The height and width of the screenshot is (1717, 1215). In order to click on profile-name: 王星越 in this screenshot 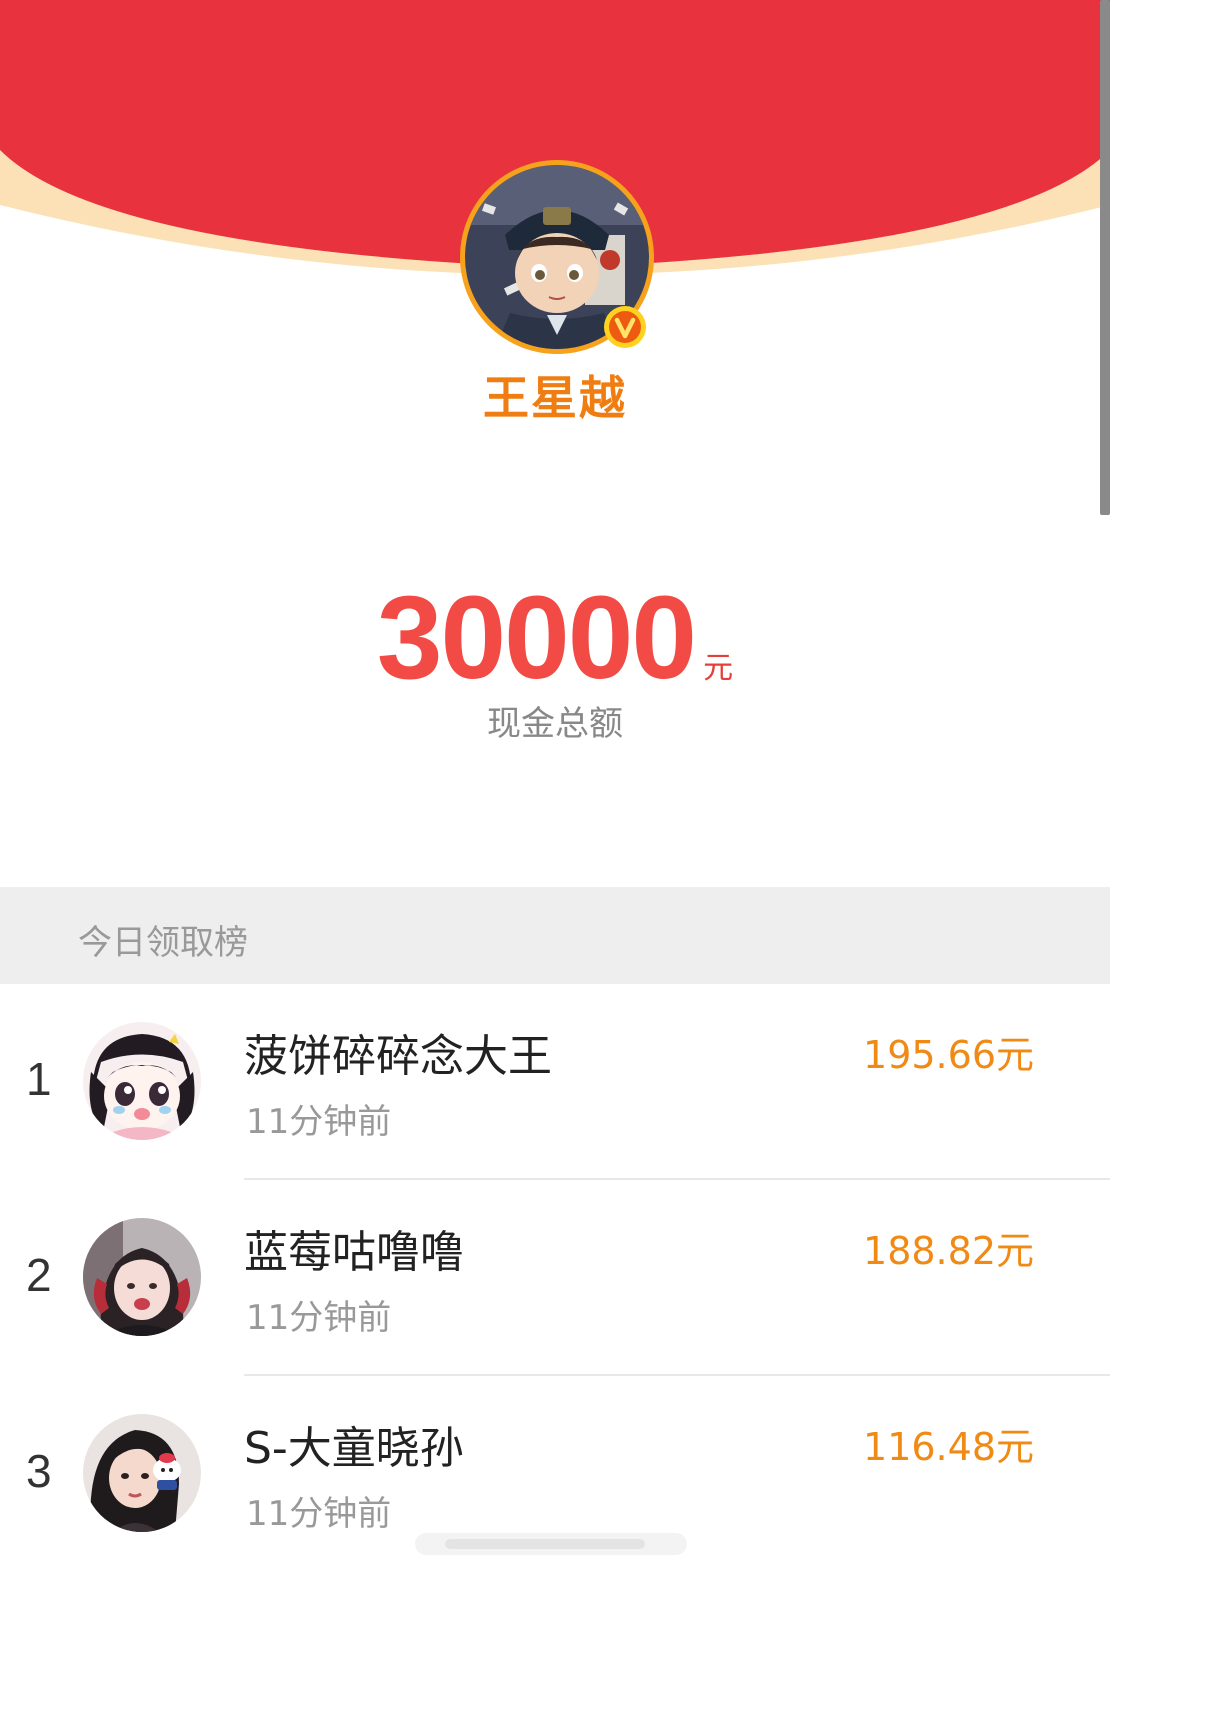, I will do `click(555, 398)`.